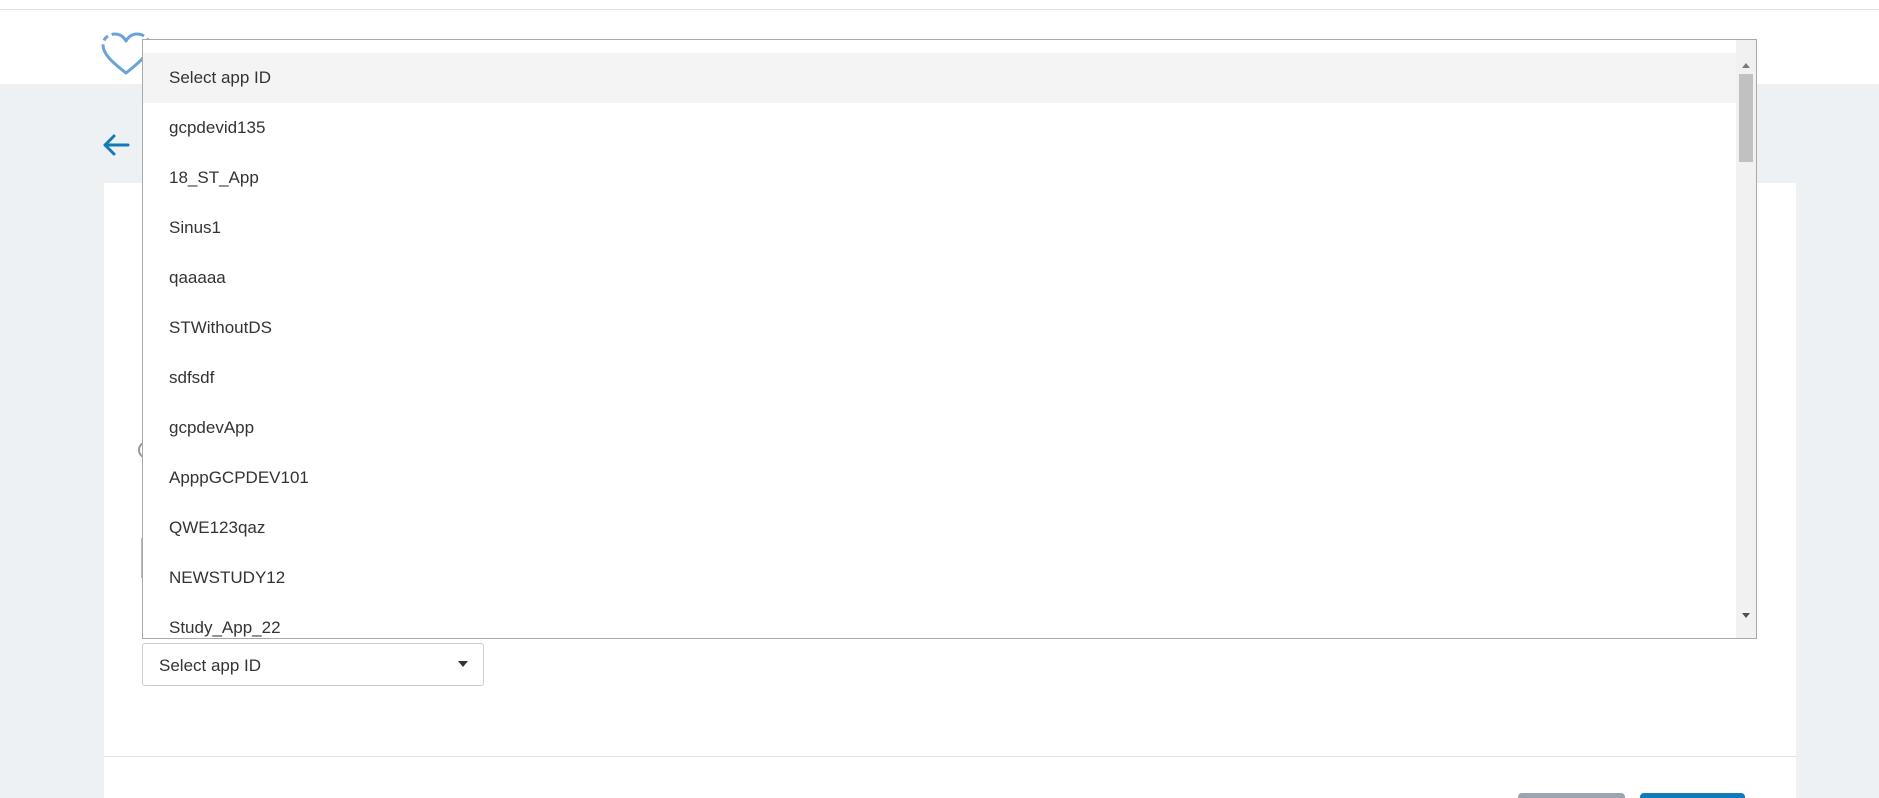  I want to click on footer-divider, so click(950, 756).